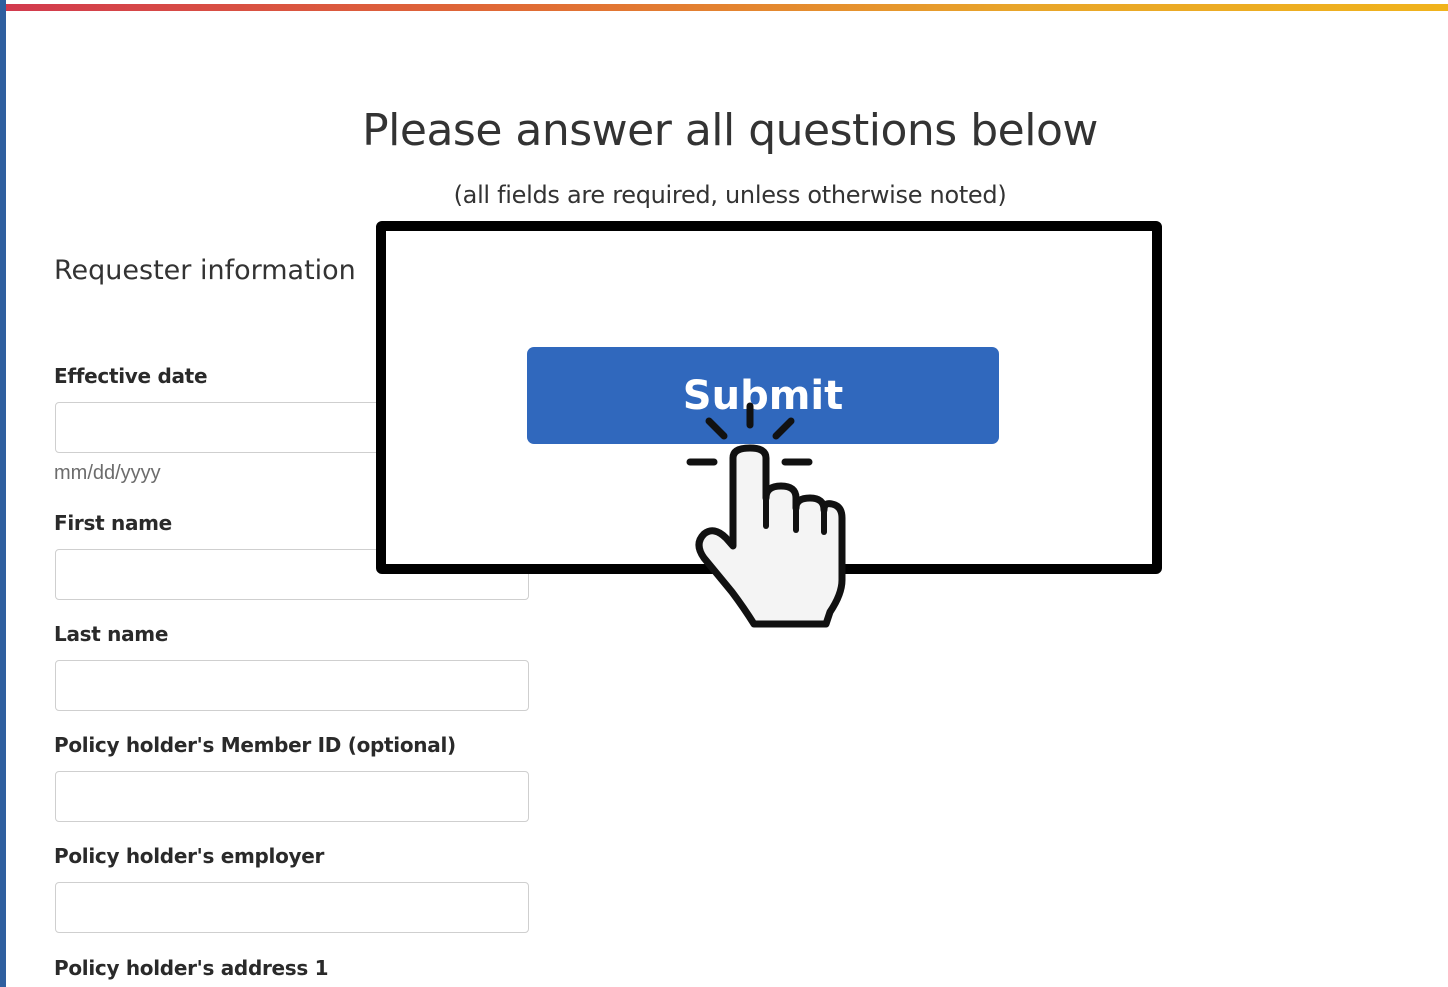 Image resolution: width=1448 pixels, height=987 pixels. What do you see at coordinates (191, 968) in the screenshot?
I see `address1-label: Policy holder's address 1` at bounding box center [191, 968].